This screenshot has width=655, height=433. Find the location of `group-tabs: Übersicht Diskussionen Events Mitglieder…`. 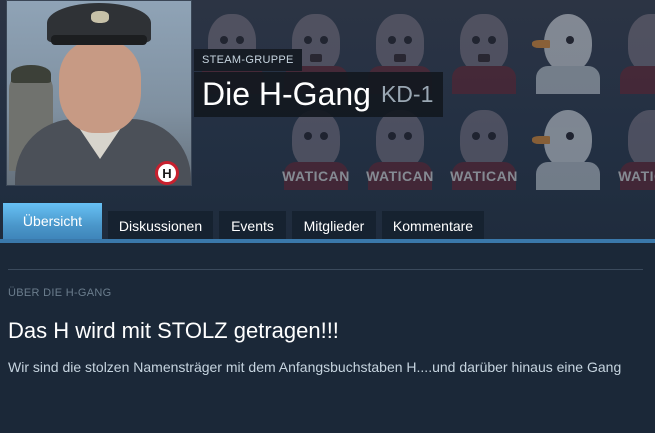

group-tabs: Übersicht Diskussionen Events Mitglieder… is located at coordinates (327, 222).